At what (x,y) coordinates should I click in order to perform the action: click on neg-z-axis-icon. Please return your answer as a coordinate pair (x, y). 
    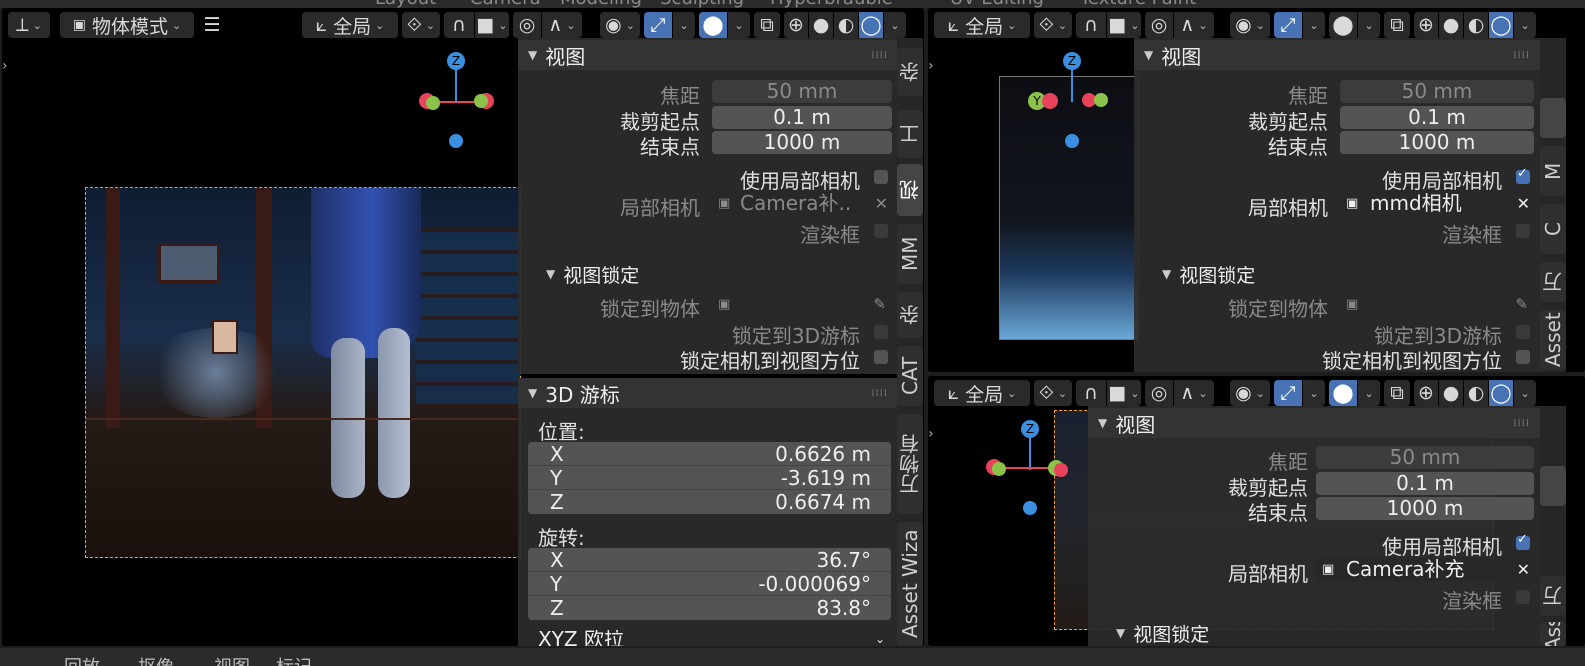
    Looking at the image, I should click on (1072, 141).